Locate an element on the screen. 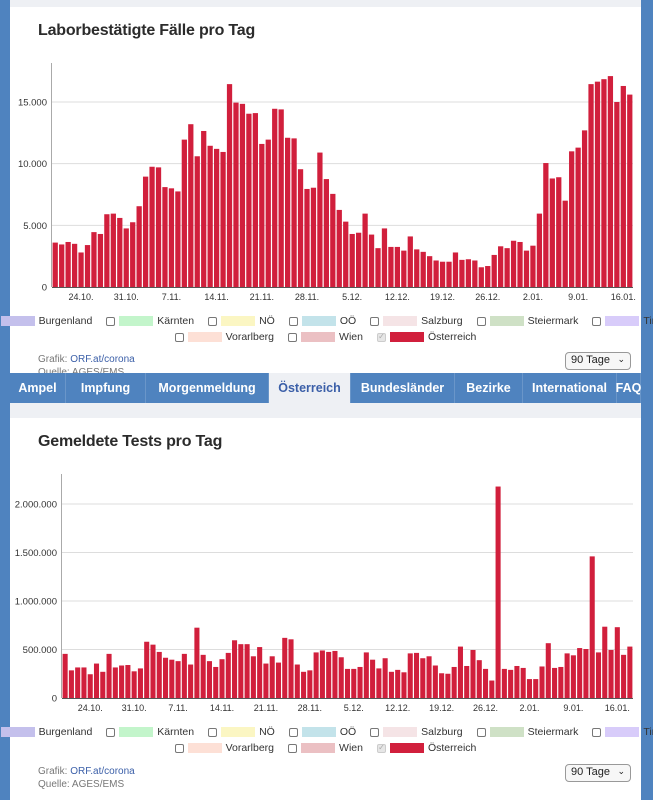 The height and width of the screenshot is (800, 653). range-select-cases: 90 Tage ⌄ is located at coordinates (598, 361).